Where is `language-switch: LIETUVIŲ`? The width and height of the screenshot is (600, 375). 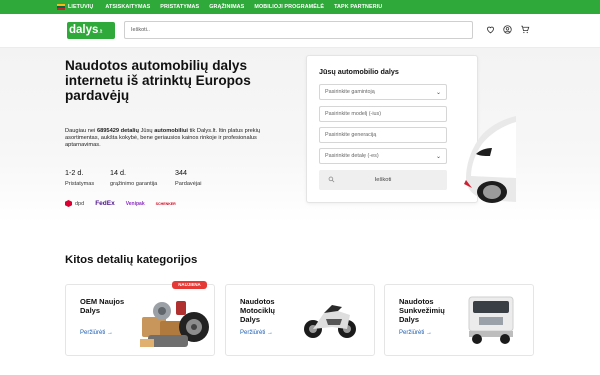
language-switch: LIETUVIŲ is located at coordinates (75, 7).